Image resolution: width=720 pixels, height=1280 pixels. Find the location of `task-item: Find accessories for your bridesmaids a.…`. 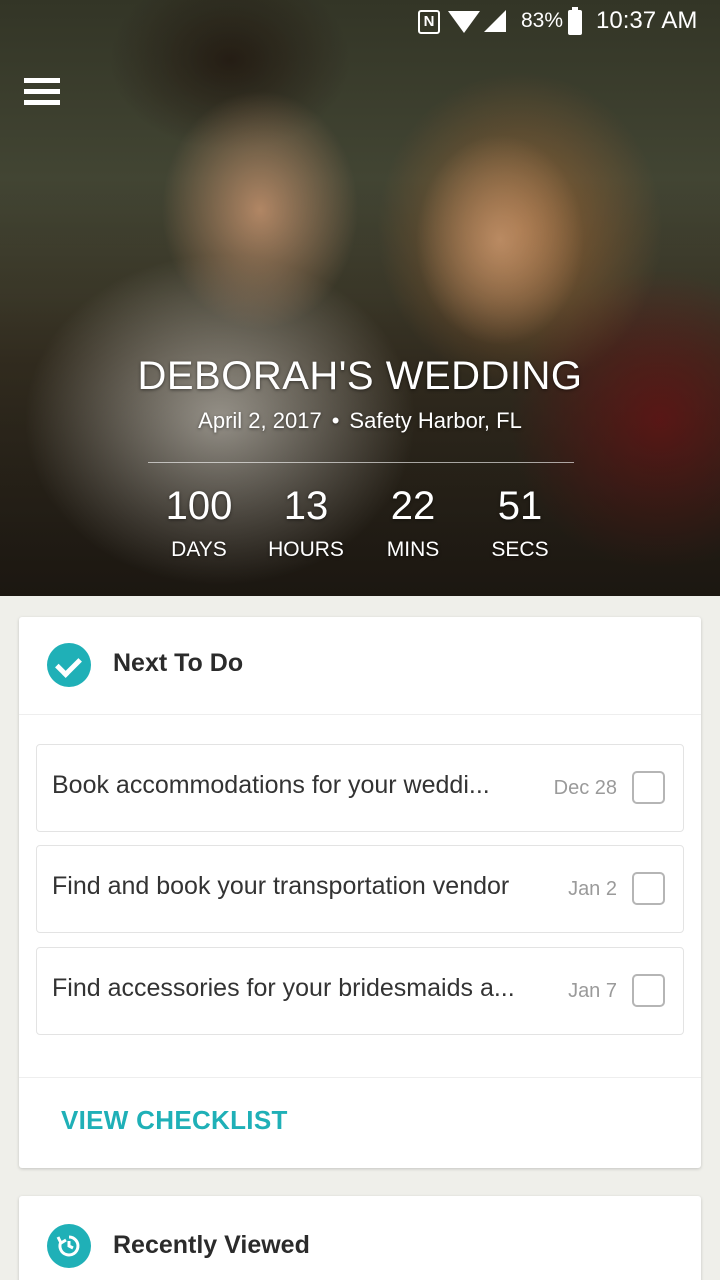

task-item: Find accessories for your bridesmaids a.… is located at coordinates (360, 991).